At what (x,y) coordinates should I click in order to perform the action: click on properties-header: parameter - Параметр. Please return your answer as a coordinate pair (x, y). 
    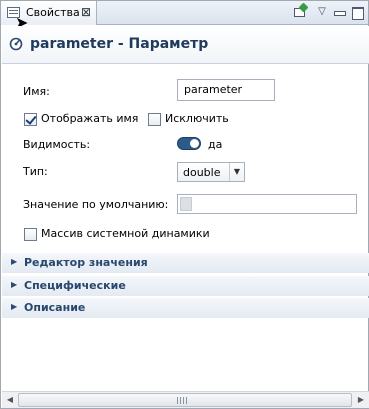
    Looking at the image, I should click on (185, 45).